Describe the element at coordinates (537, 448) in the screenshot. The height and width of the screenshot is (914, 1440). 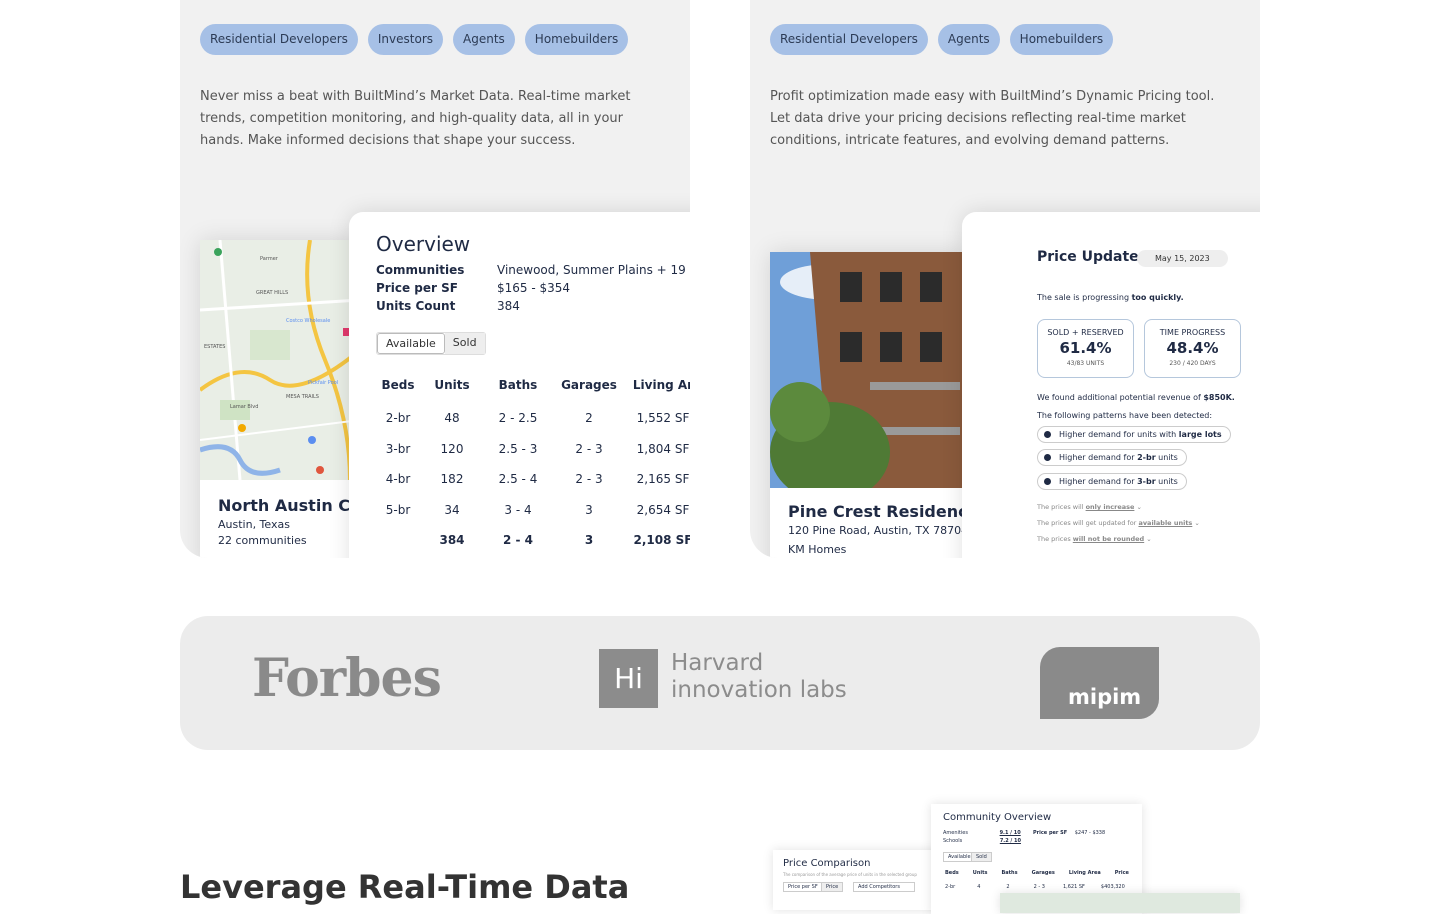
I see `table-row: 3-br 120 2.5 - 32 - 3 1,804 SF` at that location.